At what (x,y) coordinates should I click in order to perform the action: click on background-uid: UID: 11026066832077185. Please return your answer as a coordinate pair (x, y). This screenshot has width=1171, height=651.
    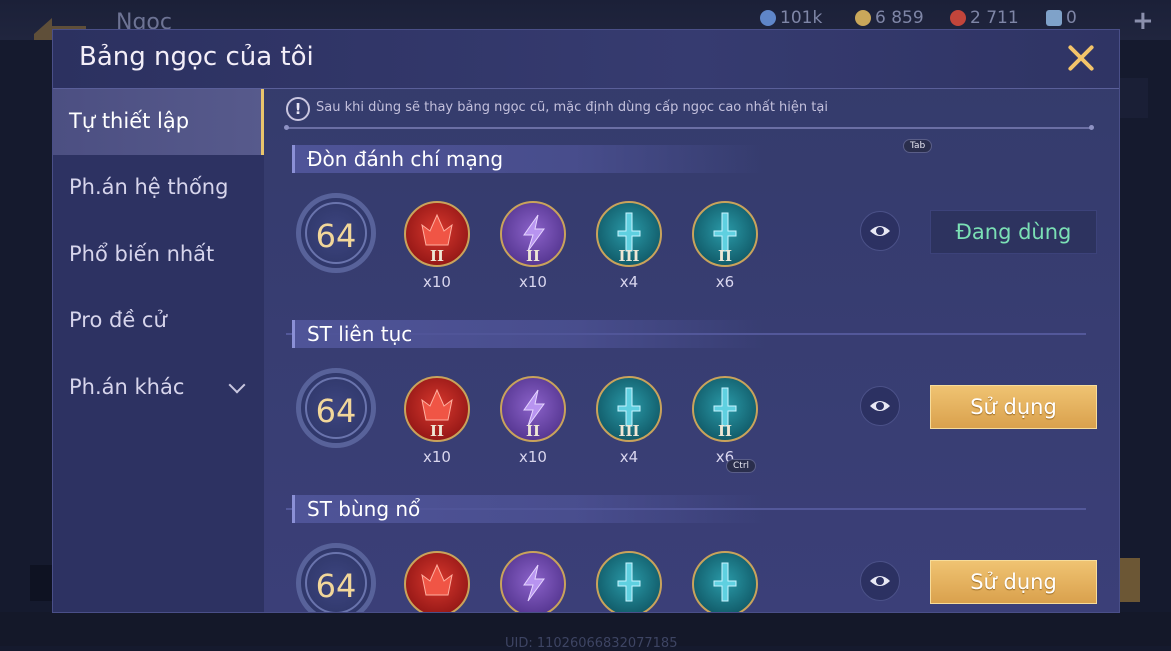
    Looking at the image, I should click on (591, 643).